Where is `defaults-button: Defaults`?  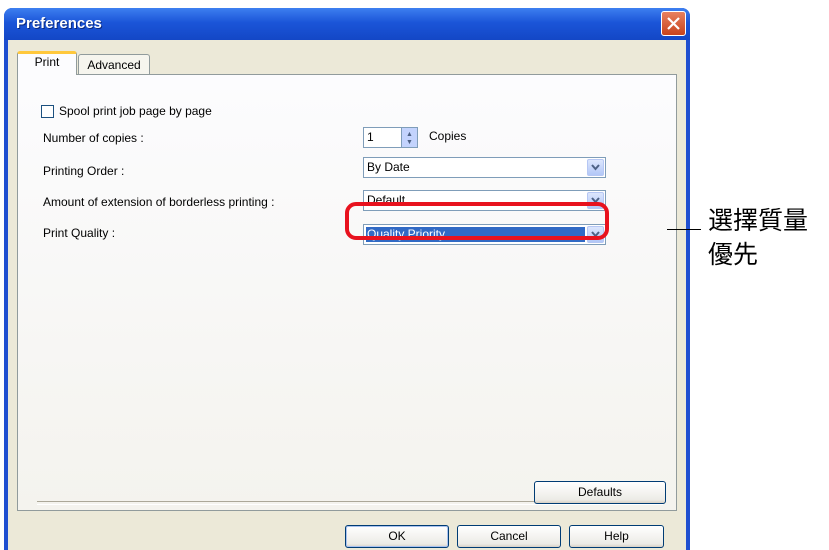
defaults-button: Defaults is located at coordinates (600, 492).